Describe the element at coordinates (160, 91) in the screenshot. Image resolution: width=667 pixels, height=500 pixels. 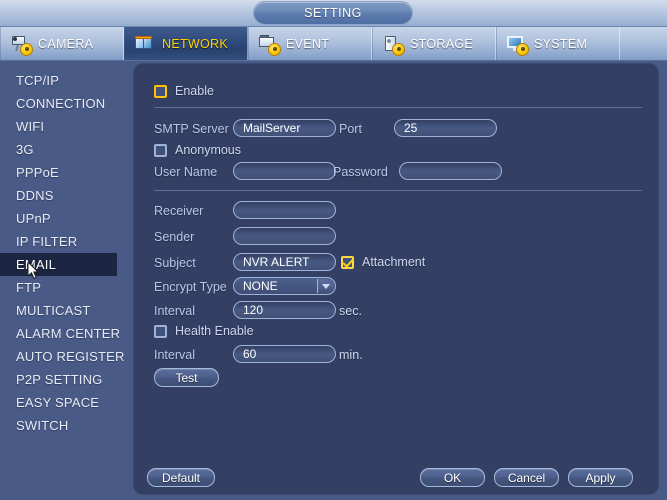
I see `enable-checkbox` at that location.